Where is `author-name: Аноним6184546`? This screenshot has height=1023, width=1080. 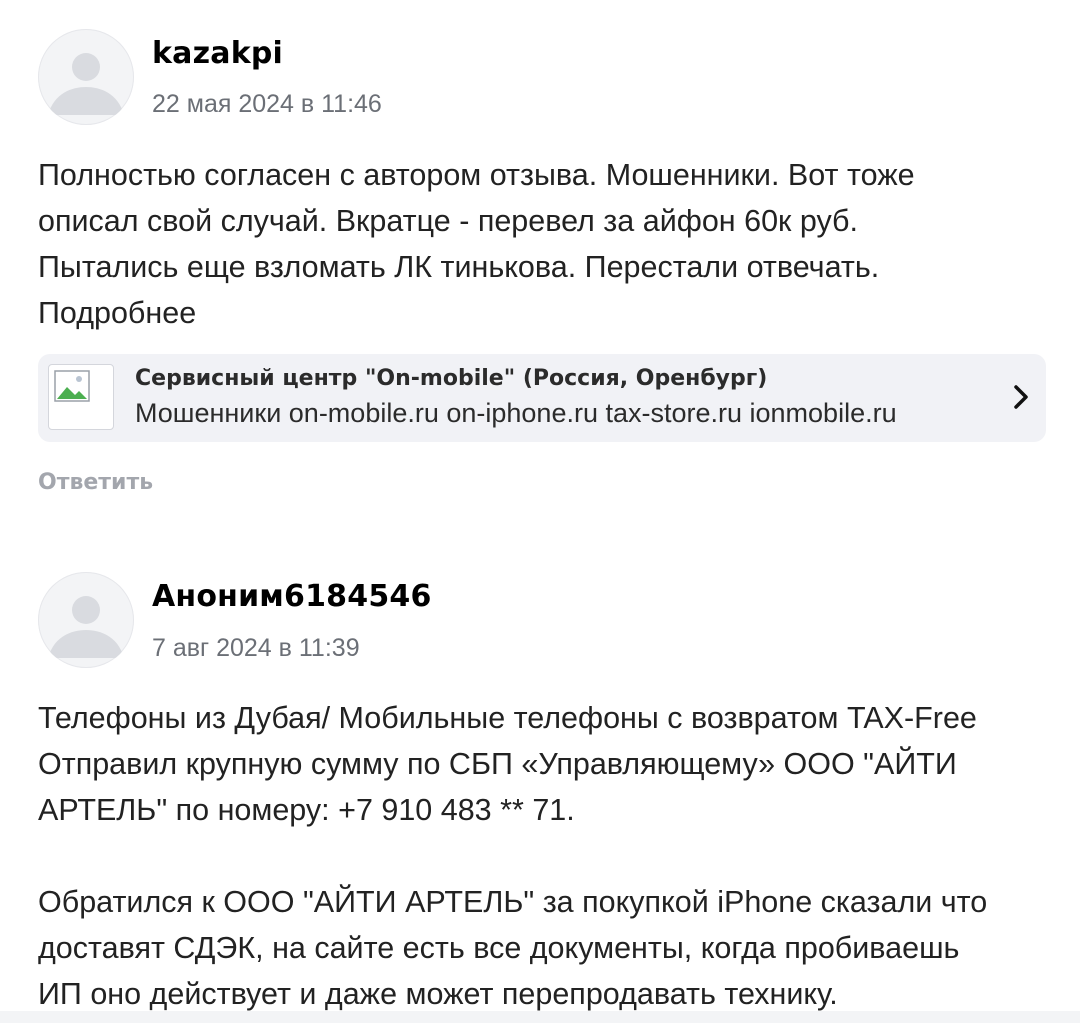 author-name: Аноним6184546 is located at coordinates (292, 596).